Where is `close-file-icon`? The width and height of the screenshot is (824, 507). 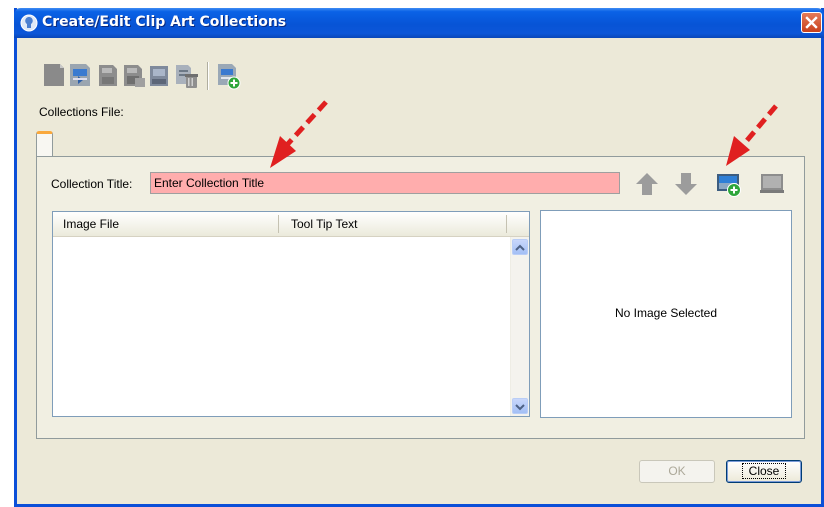
close-file-icon is located at coordinates (160, 75).